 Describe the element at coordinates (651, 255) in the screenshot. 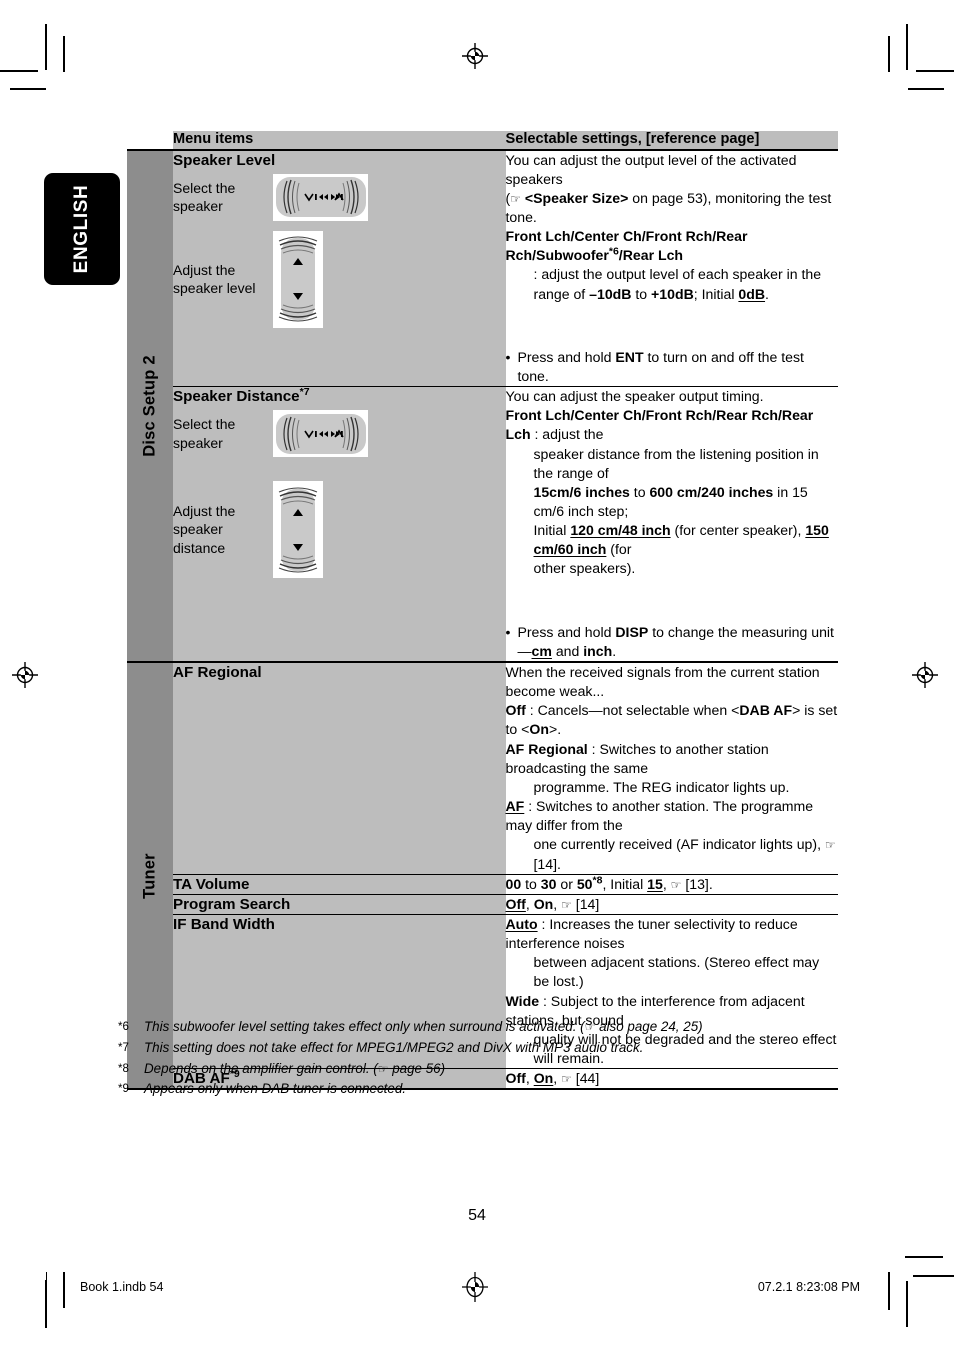

I see `sl-options-text2: /Rear Lch` at that location.